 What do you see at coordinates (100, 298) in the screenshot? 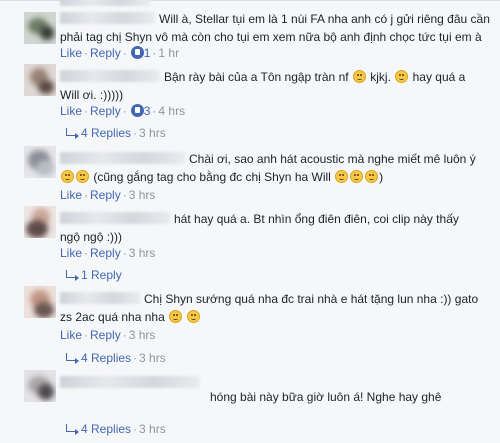
I see `comment-5-author` at bounding box center [100, 298].